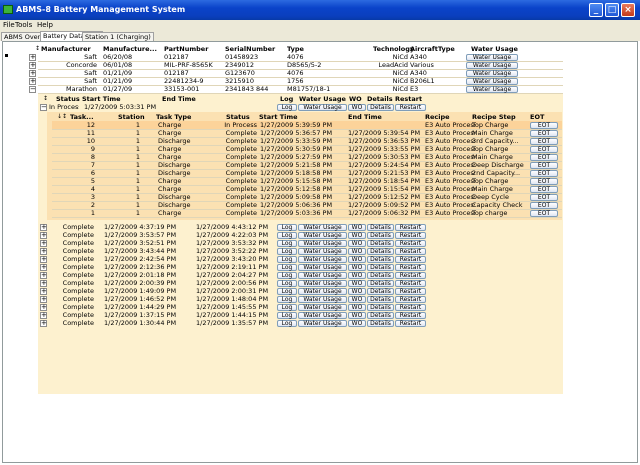  Describe the element at coordinates (43, 107) in the screenshot. I see `collapse-icon: −` at that location.